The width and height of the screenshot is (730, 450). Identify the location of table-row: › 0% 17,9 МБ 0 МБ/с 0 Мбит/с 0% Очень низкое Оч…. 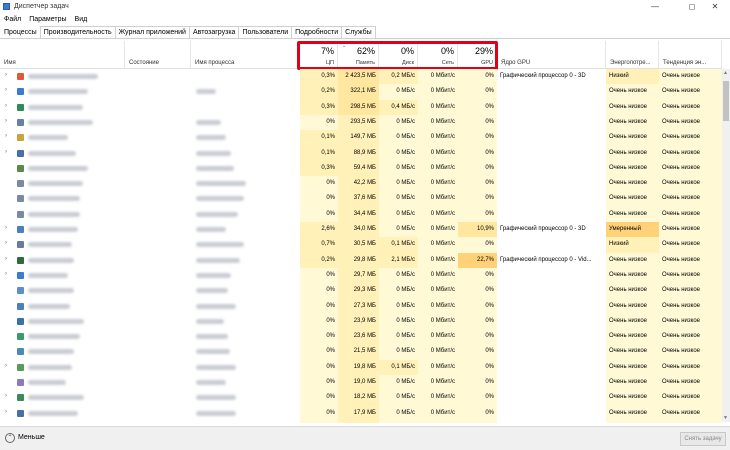
(361, 414).